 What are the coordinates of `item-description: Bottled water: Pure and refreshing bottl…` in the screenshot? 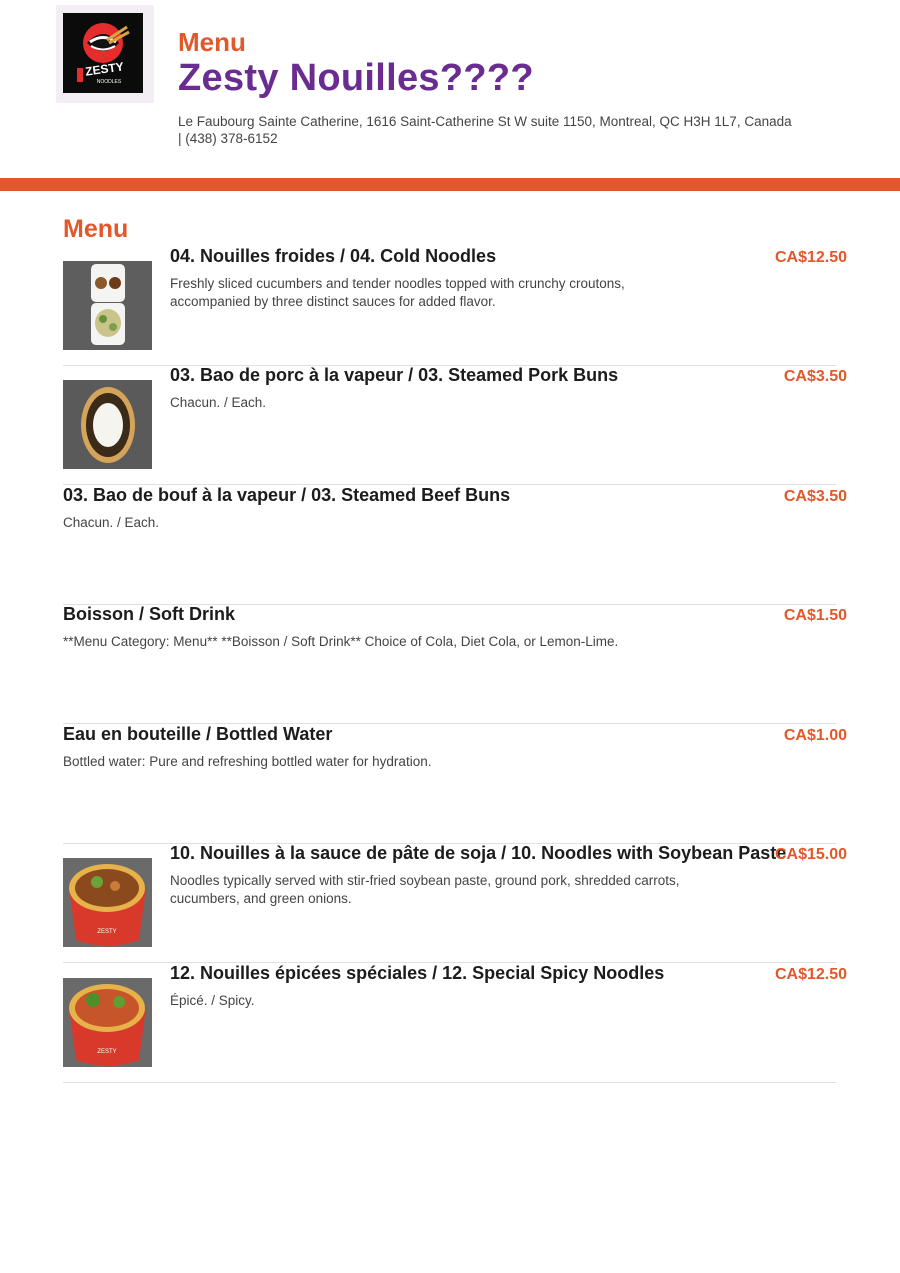 It's located at (247, 761).